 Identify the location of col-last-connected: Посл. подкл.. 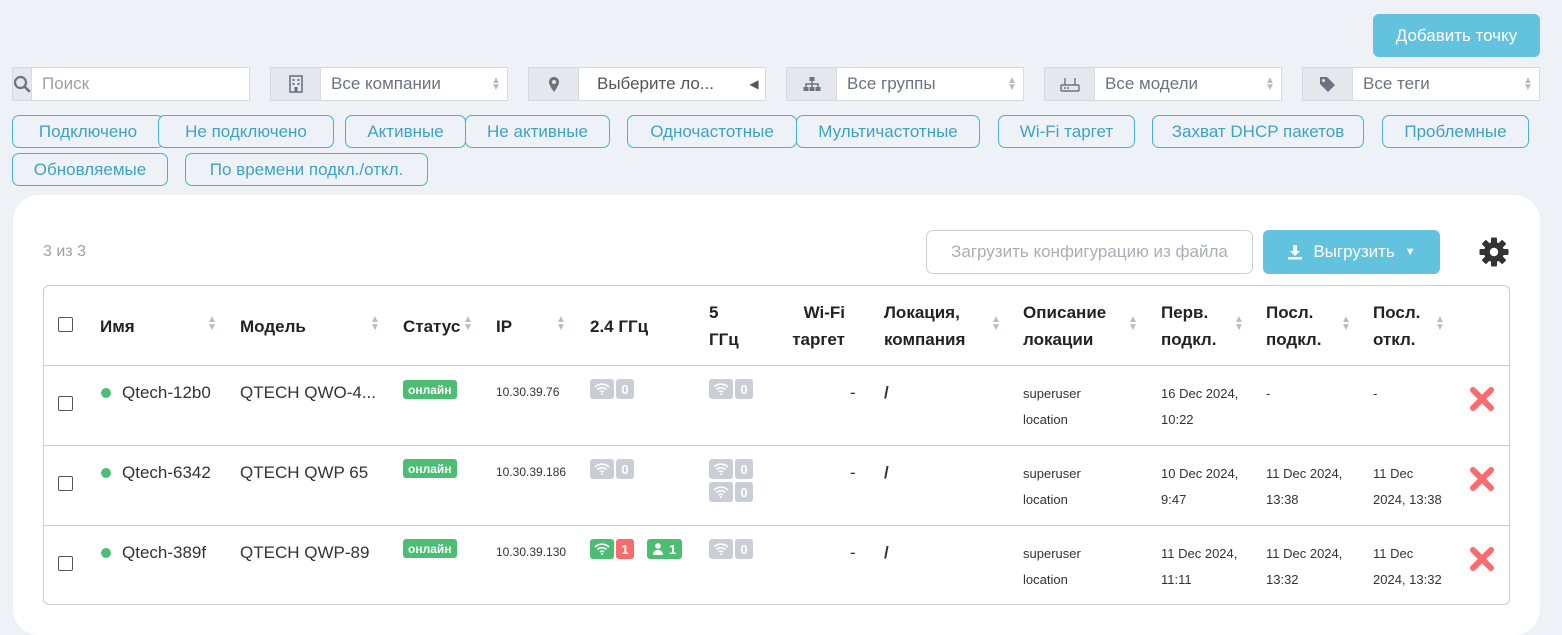
(1293, 326).